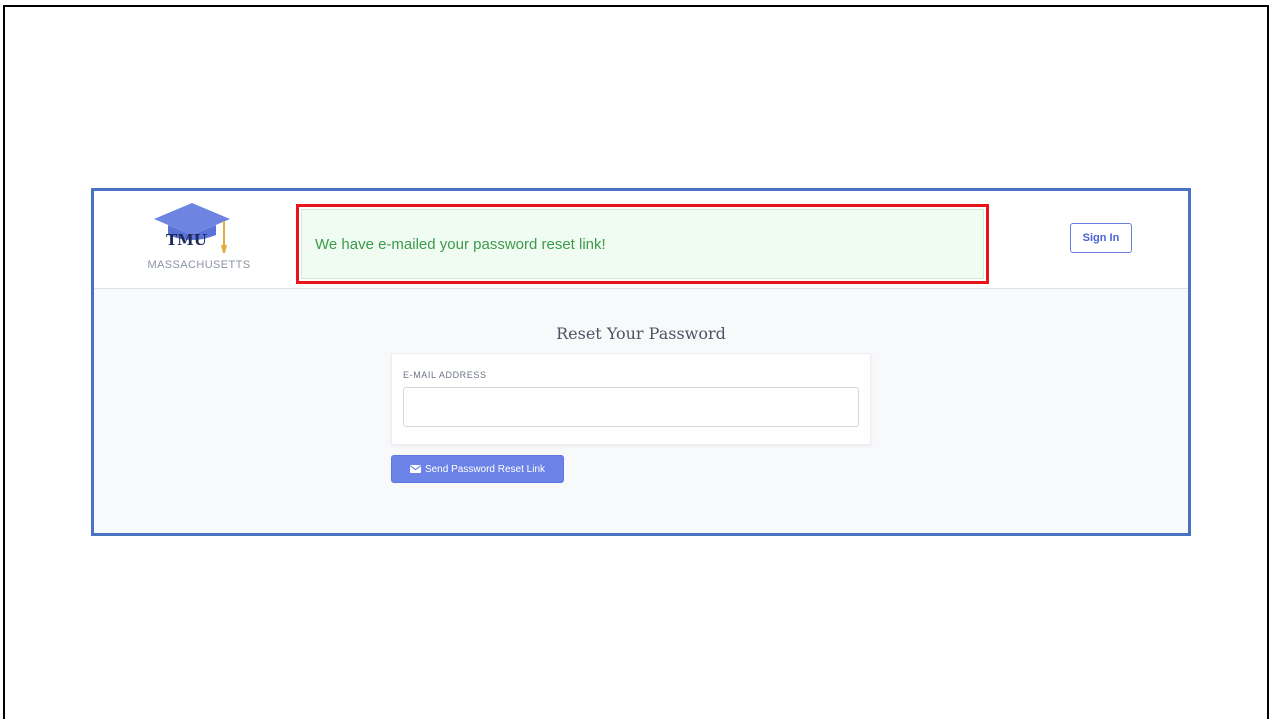 This screenshot has width=1276, height=719. What do you see at coordinates (186, 240) in the screenshot?
I see `logo-text: TMU` at bounding box center [186, 240].